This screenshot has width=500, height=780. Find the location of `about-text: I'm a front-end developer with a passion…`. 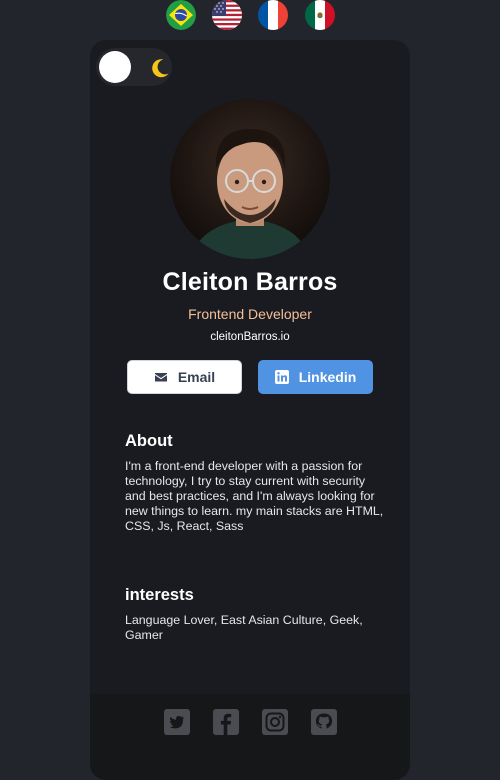

about-text: I'm a front-end developer with a passion… is located at coordinates (254, 496).